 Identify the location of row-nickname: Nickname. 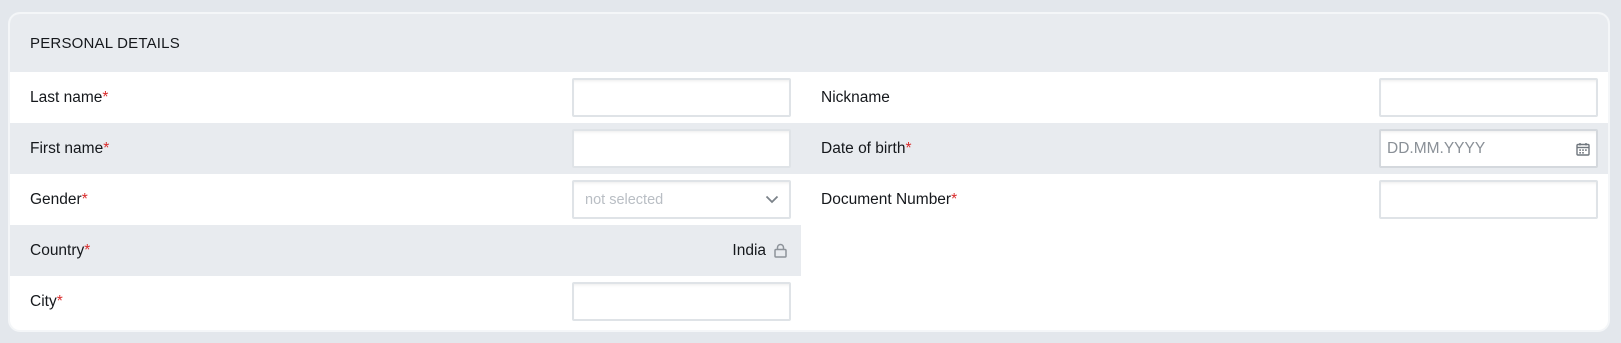
(1204, 97).